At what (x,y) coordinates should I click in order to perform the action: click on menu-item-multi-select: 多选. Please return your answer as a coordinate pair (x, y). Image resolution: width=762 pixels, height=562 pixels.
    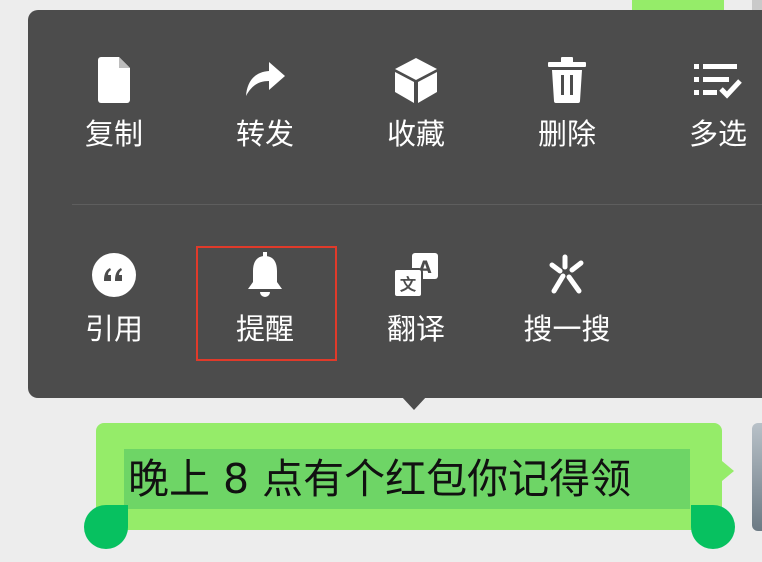
    Looking at the image, I should click on (712, 114).